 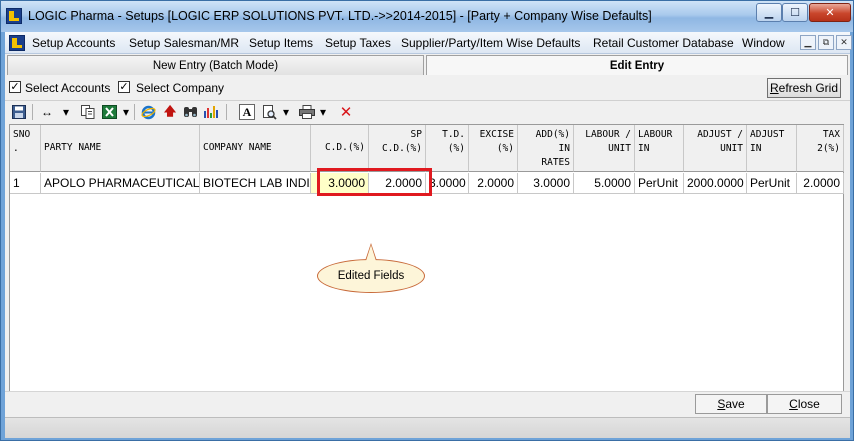 I want to click on cell-adjust-unit: 2000.0000, so click(x=715, y=183).